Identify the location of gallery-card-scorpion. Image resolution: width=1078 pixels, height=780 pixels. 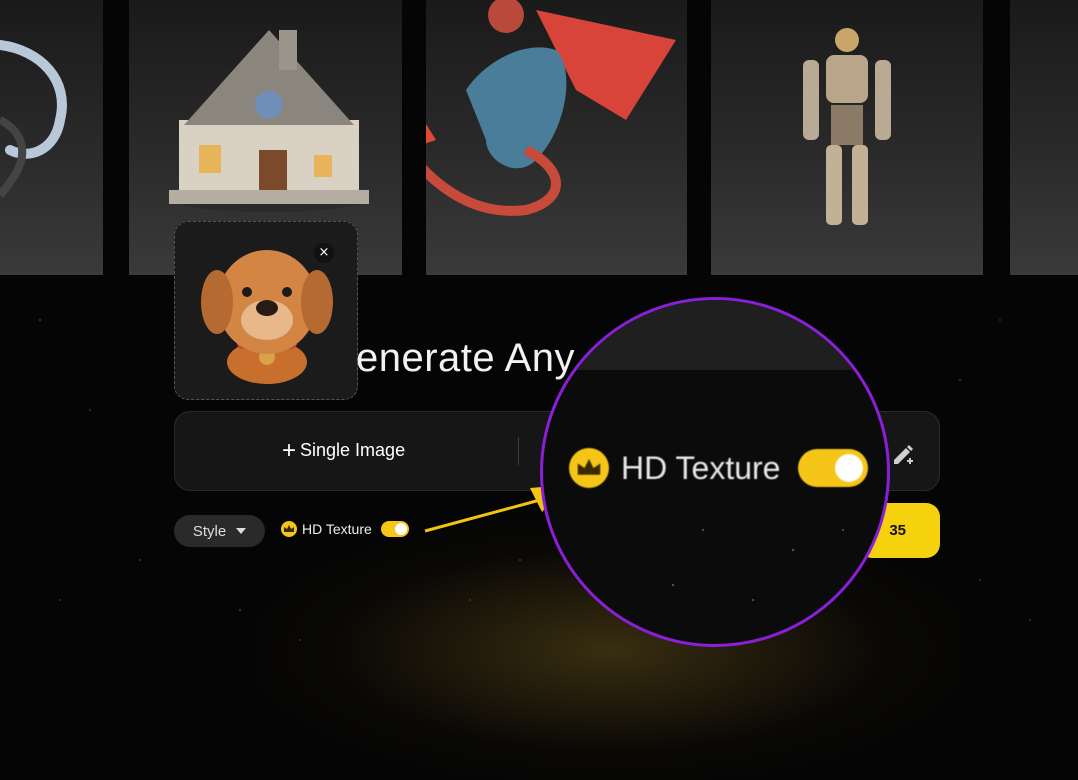
(51, 137).